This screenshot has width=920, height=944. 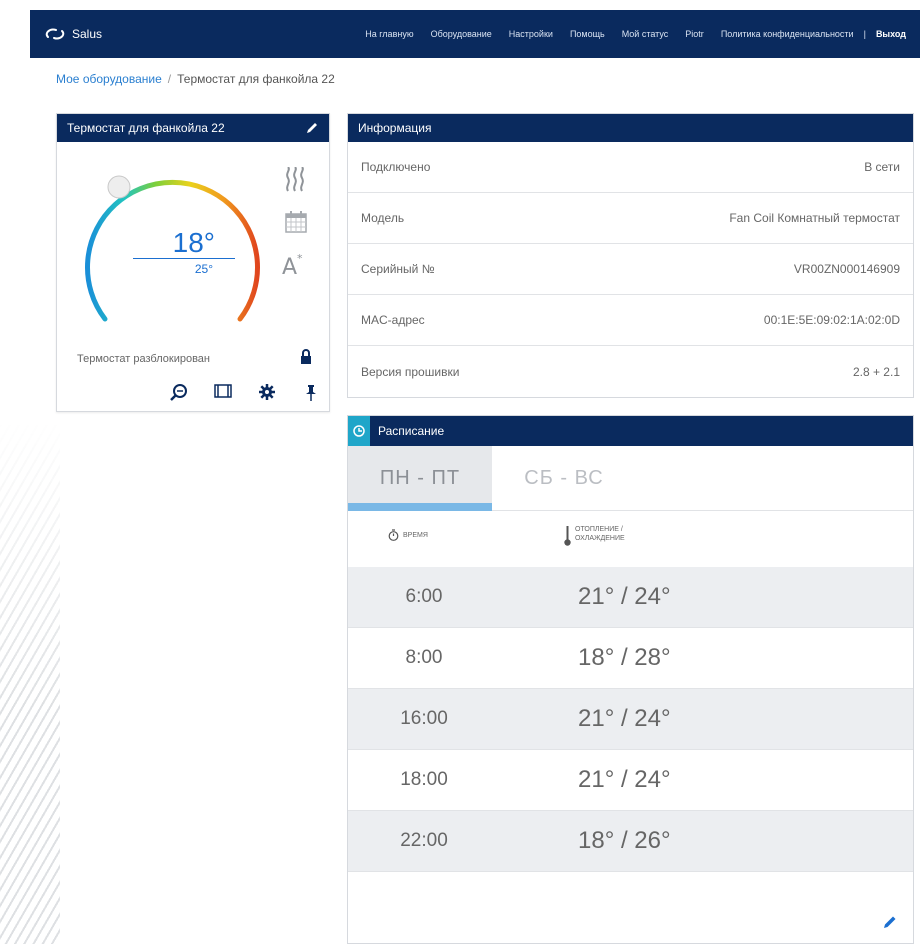 What do you see at coordinates (882, 167) in the screenshot?
I see `info-value: В сети` at bounding box center [882, 167].